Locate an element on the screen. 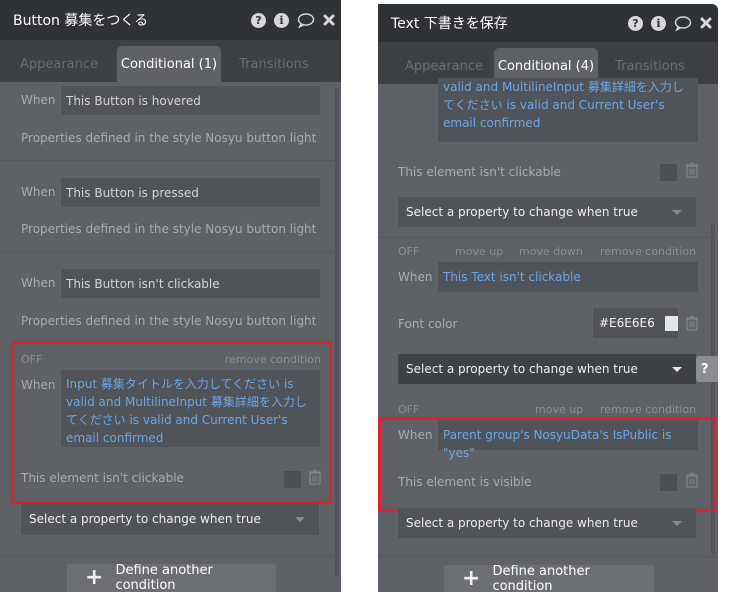 This screenshot has height=604, width=735. property-label: Font color is located at coordinates (428, 324).